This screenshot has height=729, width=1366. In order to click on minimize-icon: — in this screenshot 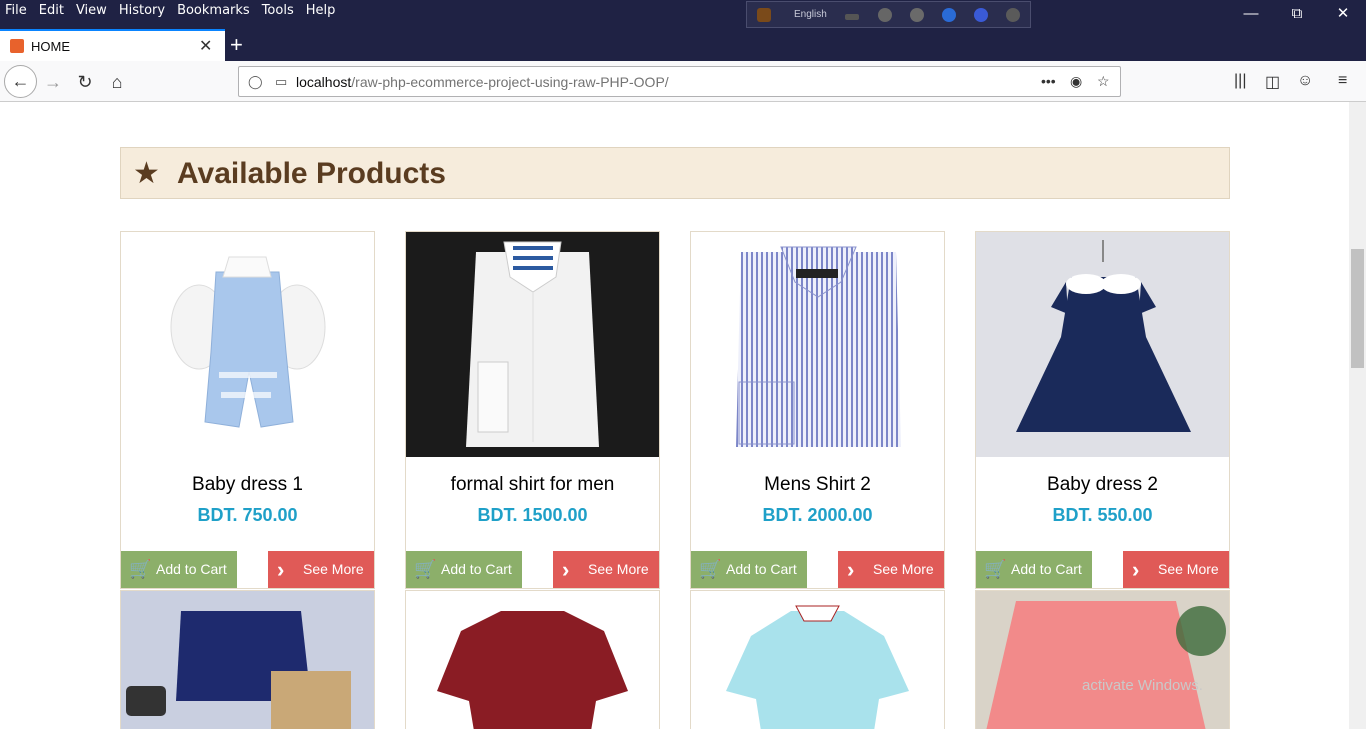, I will do `click(1251, 14)`.